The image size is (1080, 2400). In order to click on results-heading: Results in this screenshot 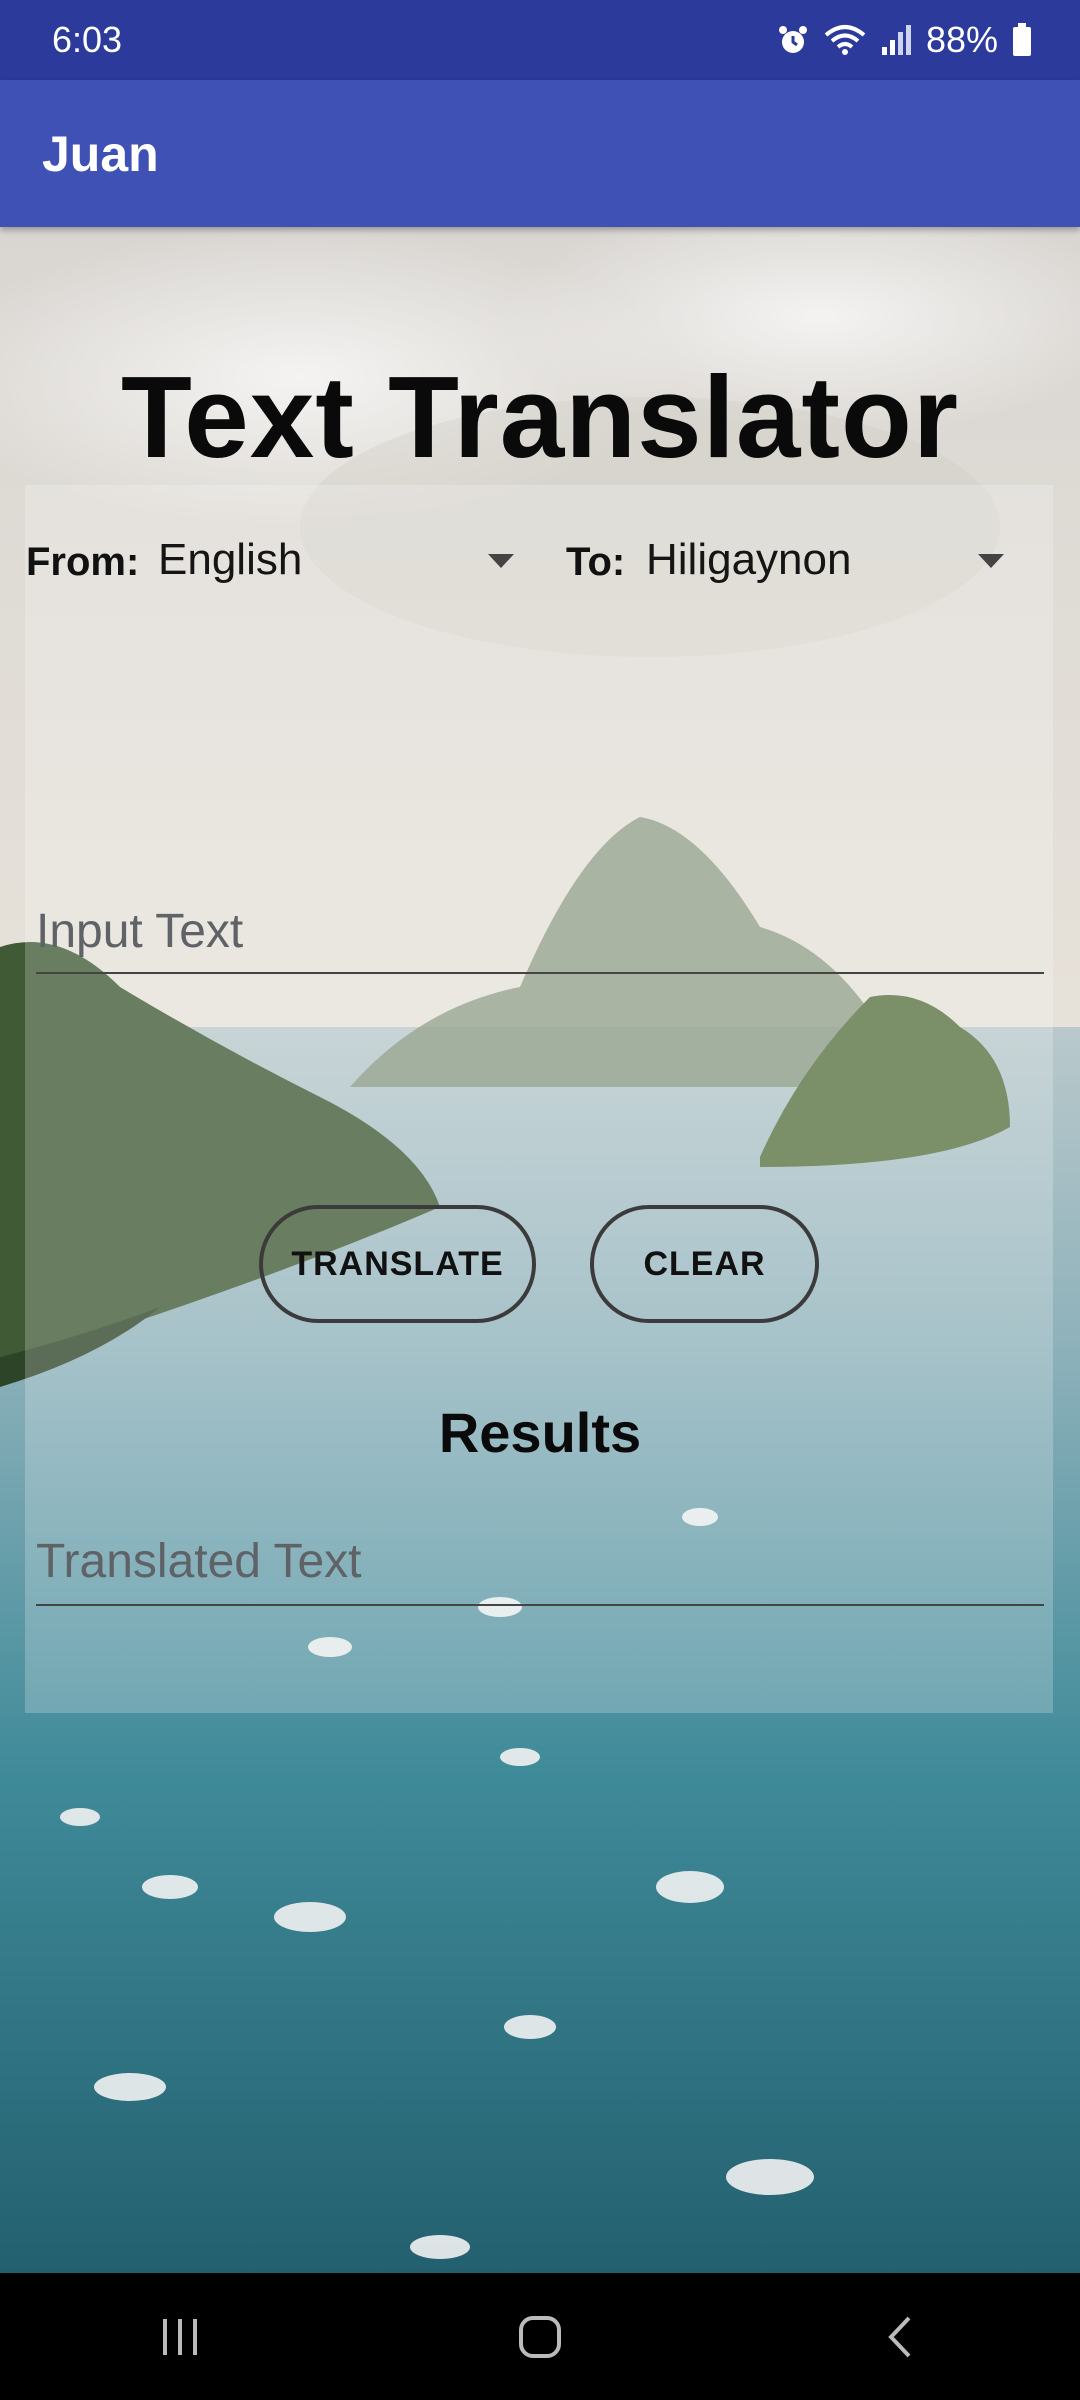, I will do `click(540, 1432)`.